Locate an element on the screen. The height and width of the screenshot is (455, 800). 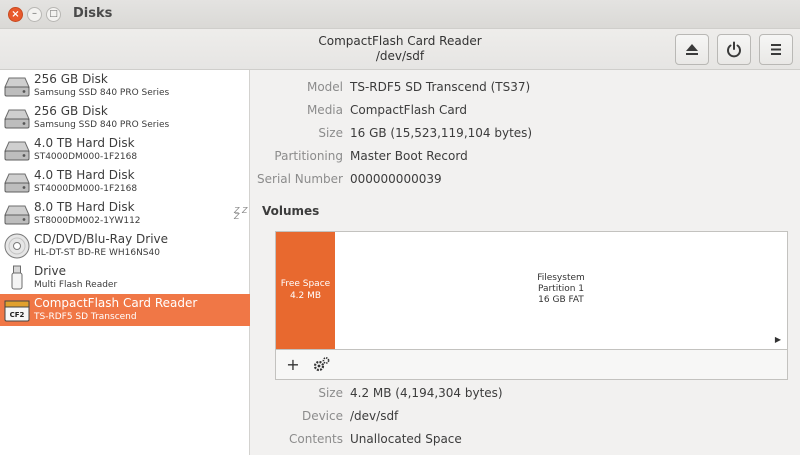
free-space-size: 4.2 MB is located at coordinates (305, 296).